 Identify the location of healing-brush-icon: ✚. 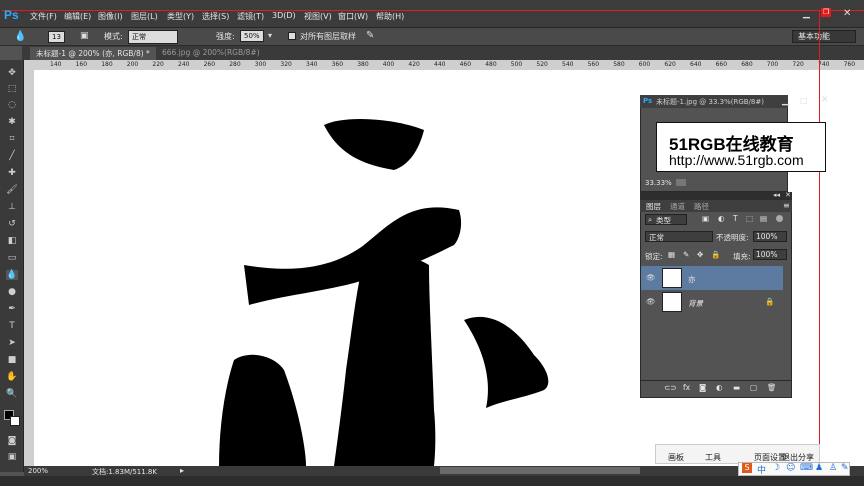
(12, 173).